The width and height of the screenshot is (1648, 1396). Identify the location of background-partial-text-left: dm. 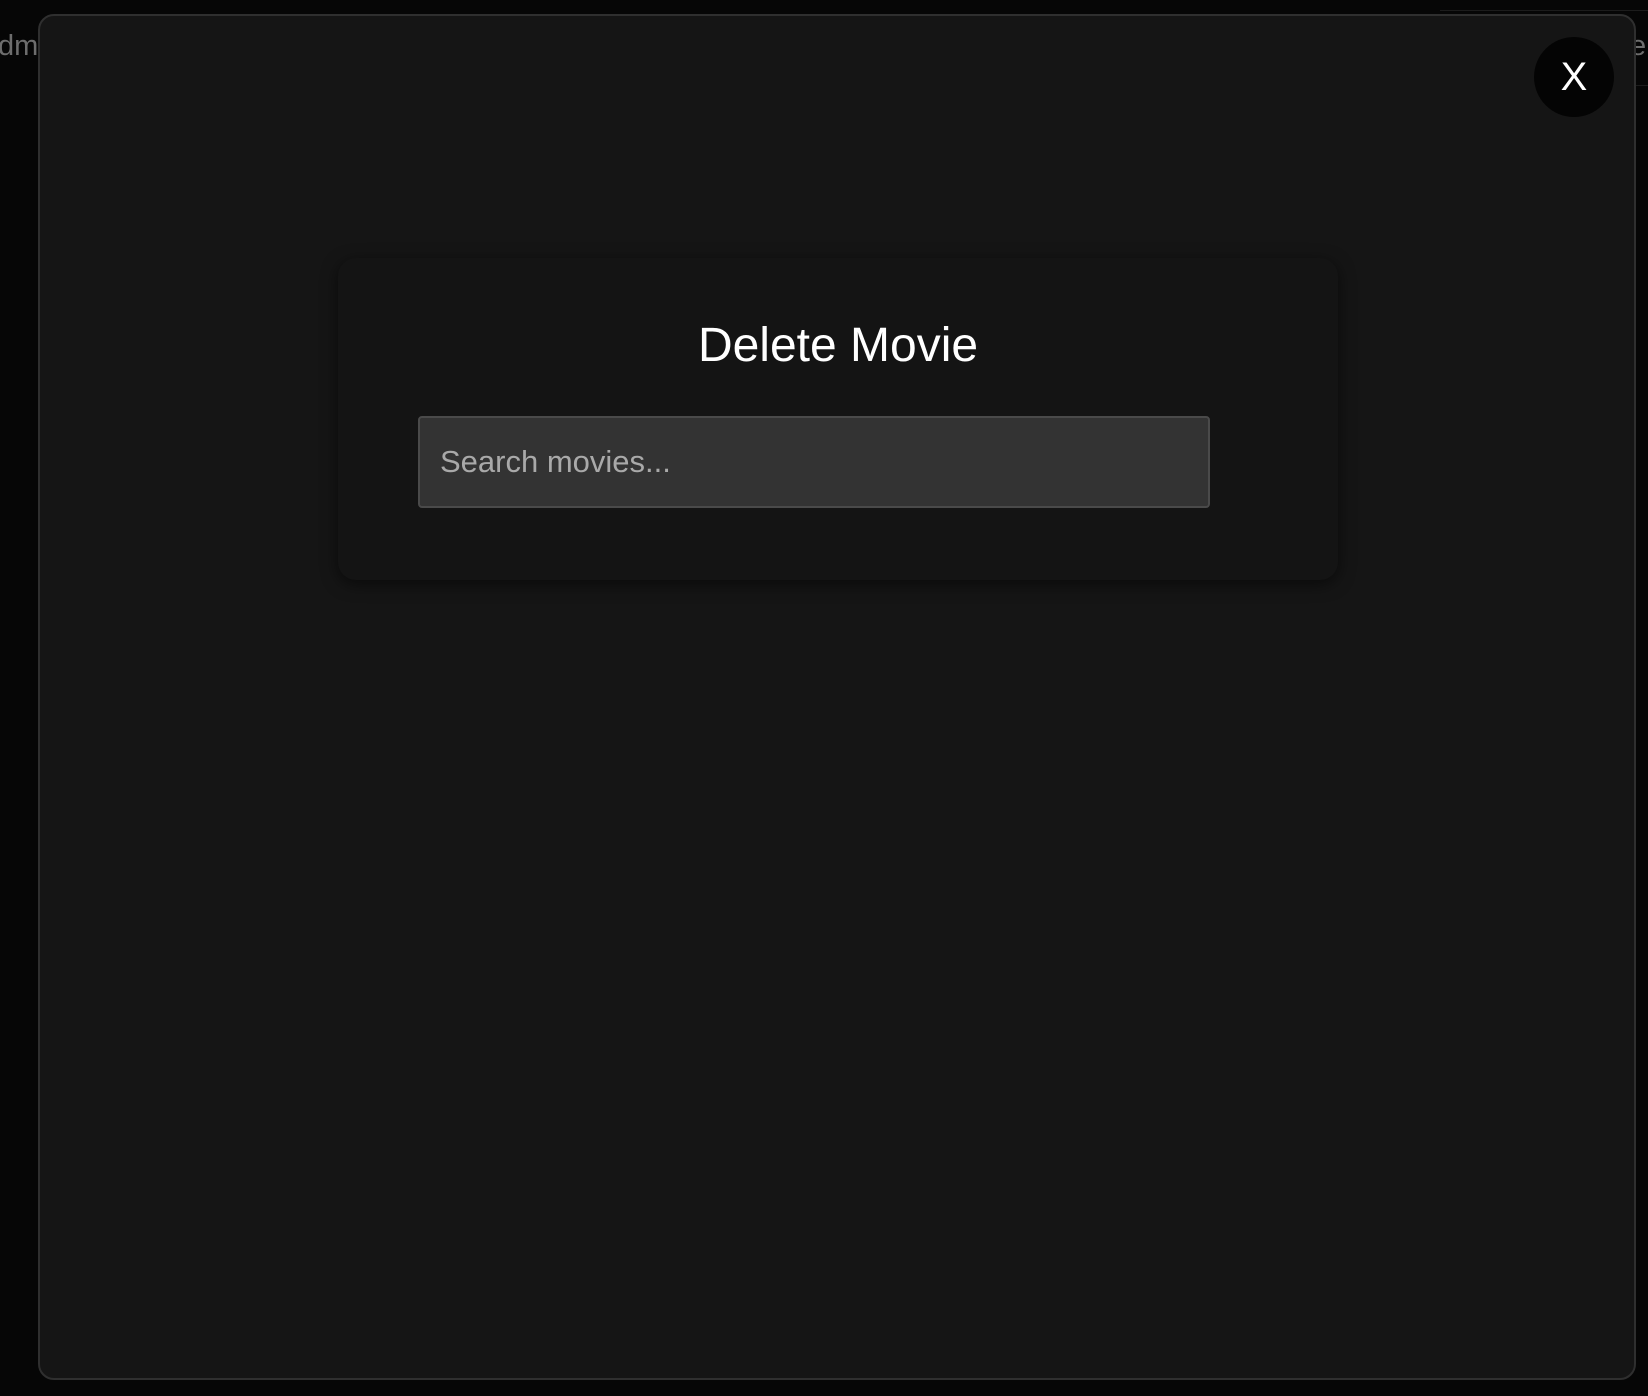
(19, 46).